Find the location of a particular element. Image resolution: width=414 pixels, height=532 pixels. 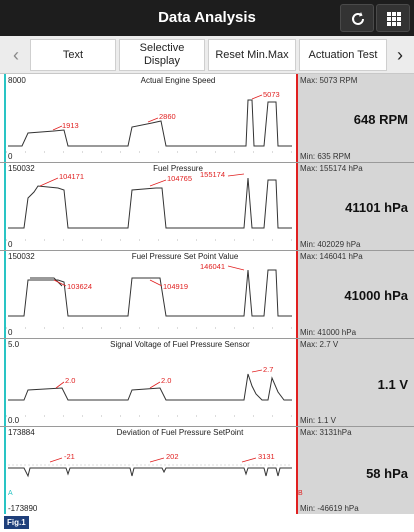

figure-label: Fig.1 is located at coordinates (16, 522).